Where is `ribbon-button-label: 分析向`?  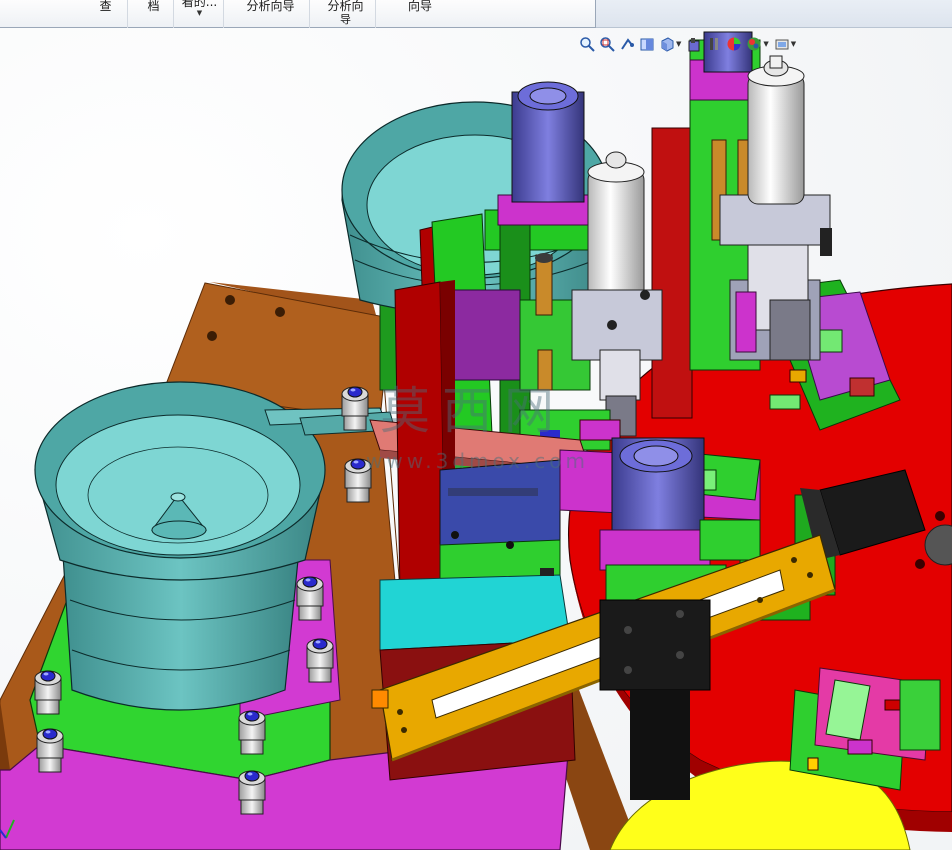 ribbon-button-label: 分析向 is located at coordinates (345, 6).